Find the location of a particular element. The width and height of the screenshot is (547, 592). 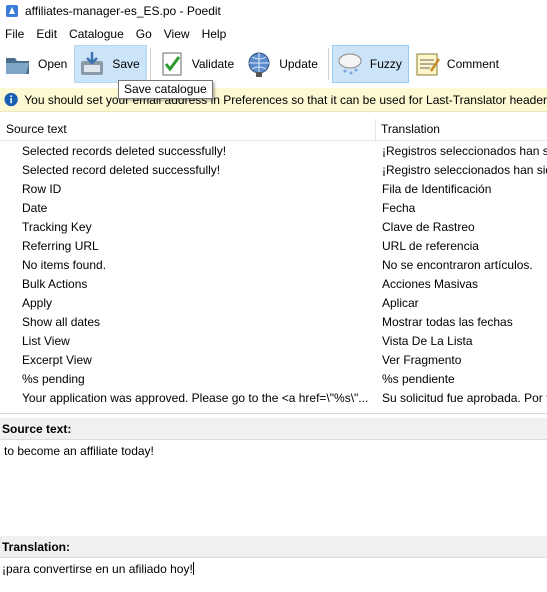

comment-button: Comment is located at coordinates (457, 64).